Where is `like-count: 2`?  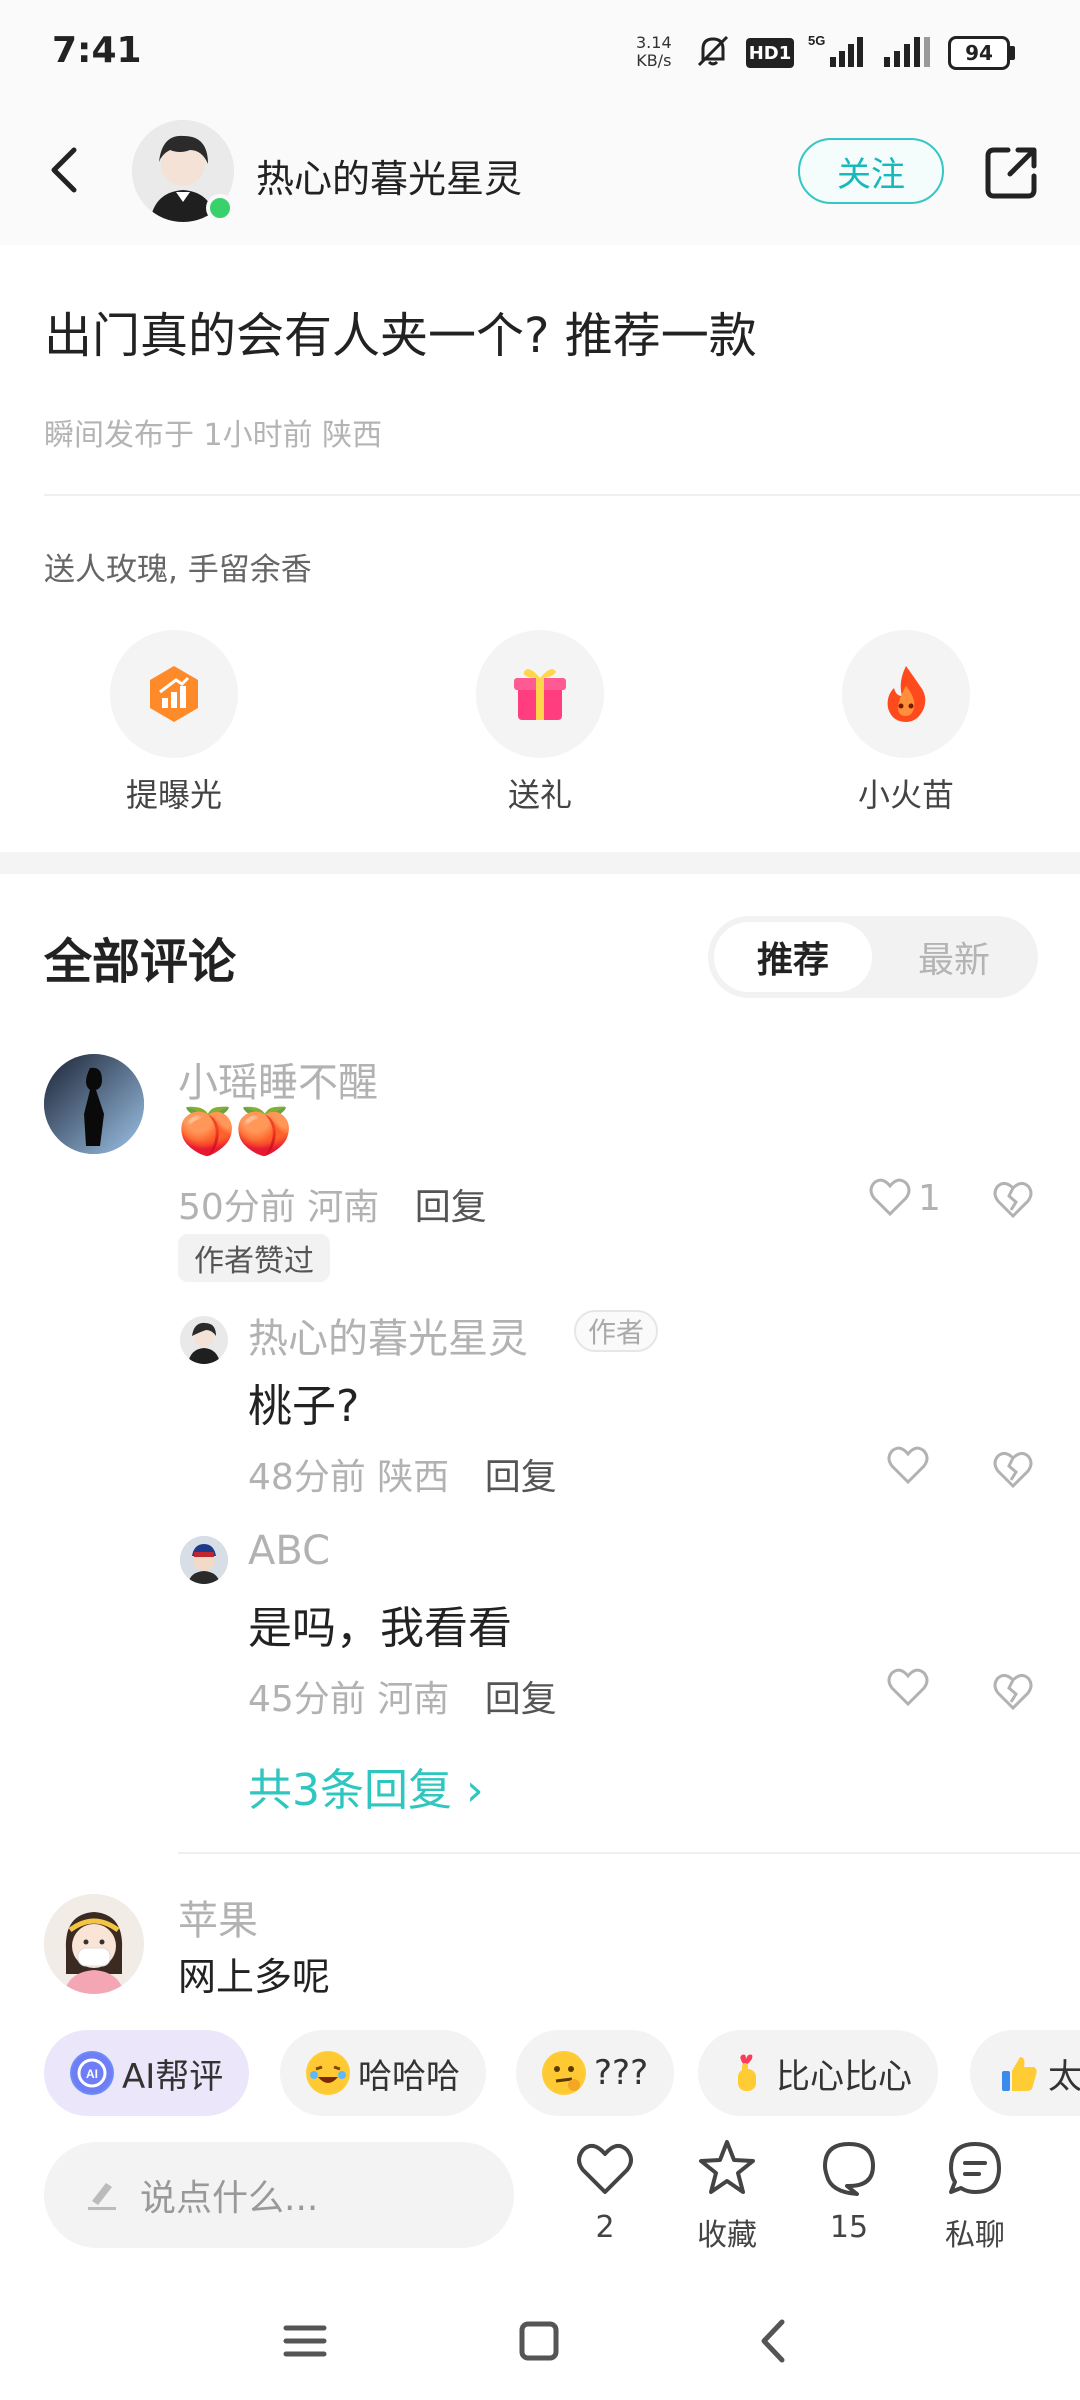 like-count: 2 is located at coordinates (605, 2227).